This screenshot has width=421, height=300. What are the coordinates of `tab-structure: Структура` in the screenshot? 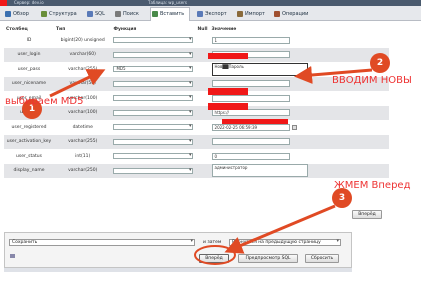 It's located at (58, 14).